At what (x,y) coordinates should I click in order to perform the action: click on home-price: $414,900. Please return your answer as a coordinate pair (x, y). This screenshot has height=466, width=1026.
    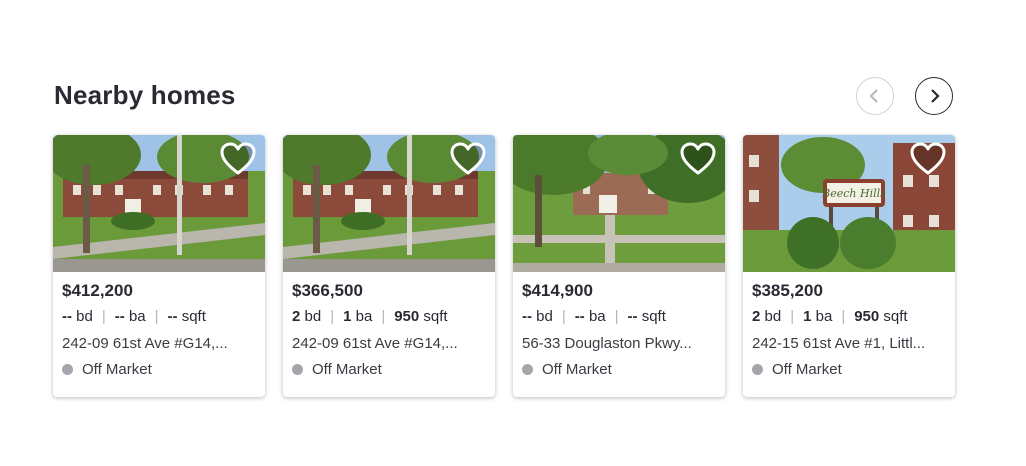
    Looking at the image, I should click on (557, 290).